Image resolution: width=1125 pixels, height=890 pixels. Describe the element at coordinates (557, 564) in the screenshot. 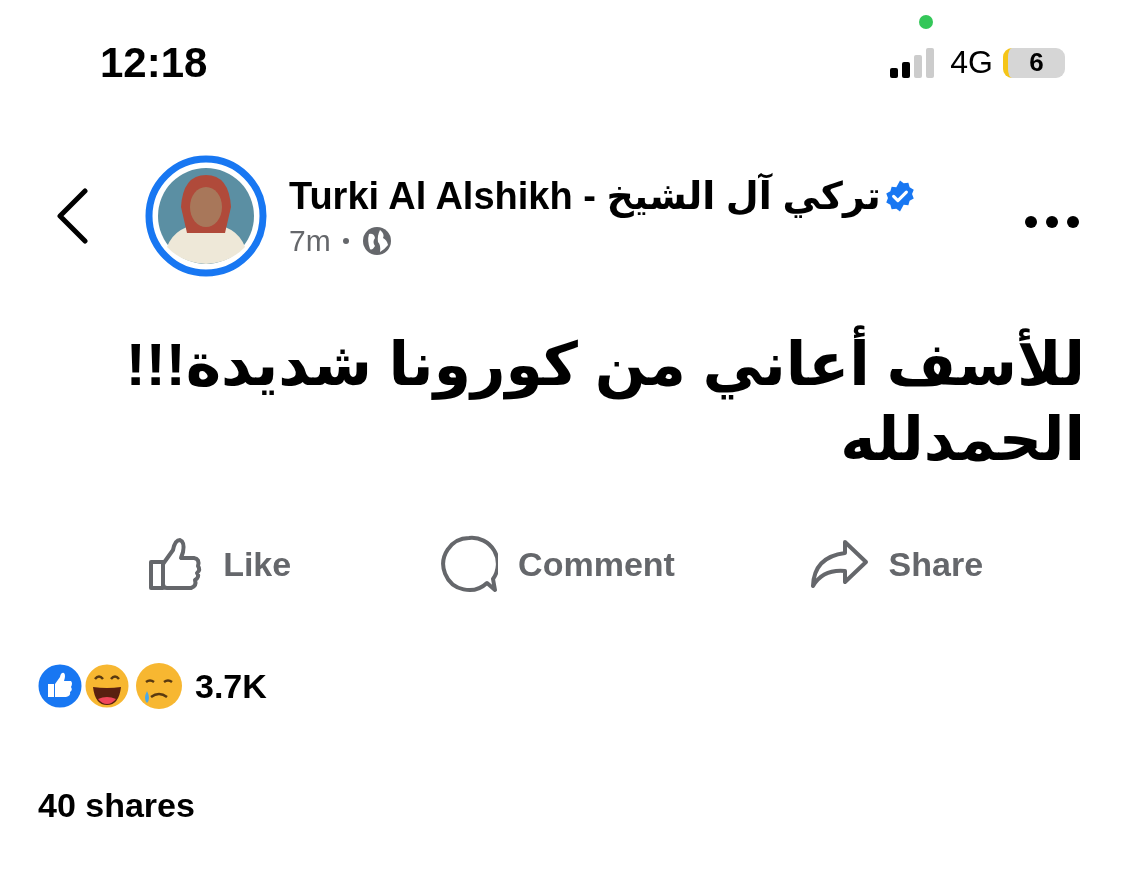

I see `comment-button: Comment` at that location.